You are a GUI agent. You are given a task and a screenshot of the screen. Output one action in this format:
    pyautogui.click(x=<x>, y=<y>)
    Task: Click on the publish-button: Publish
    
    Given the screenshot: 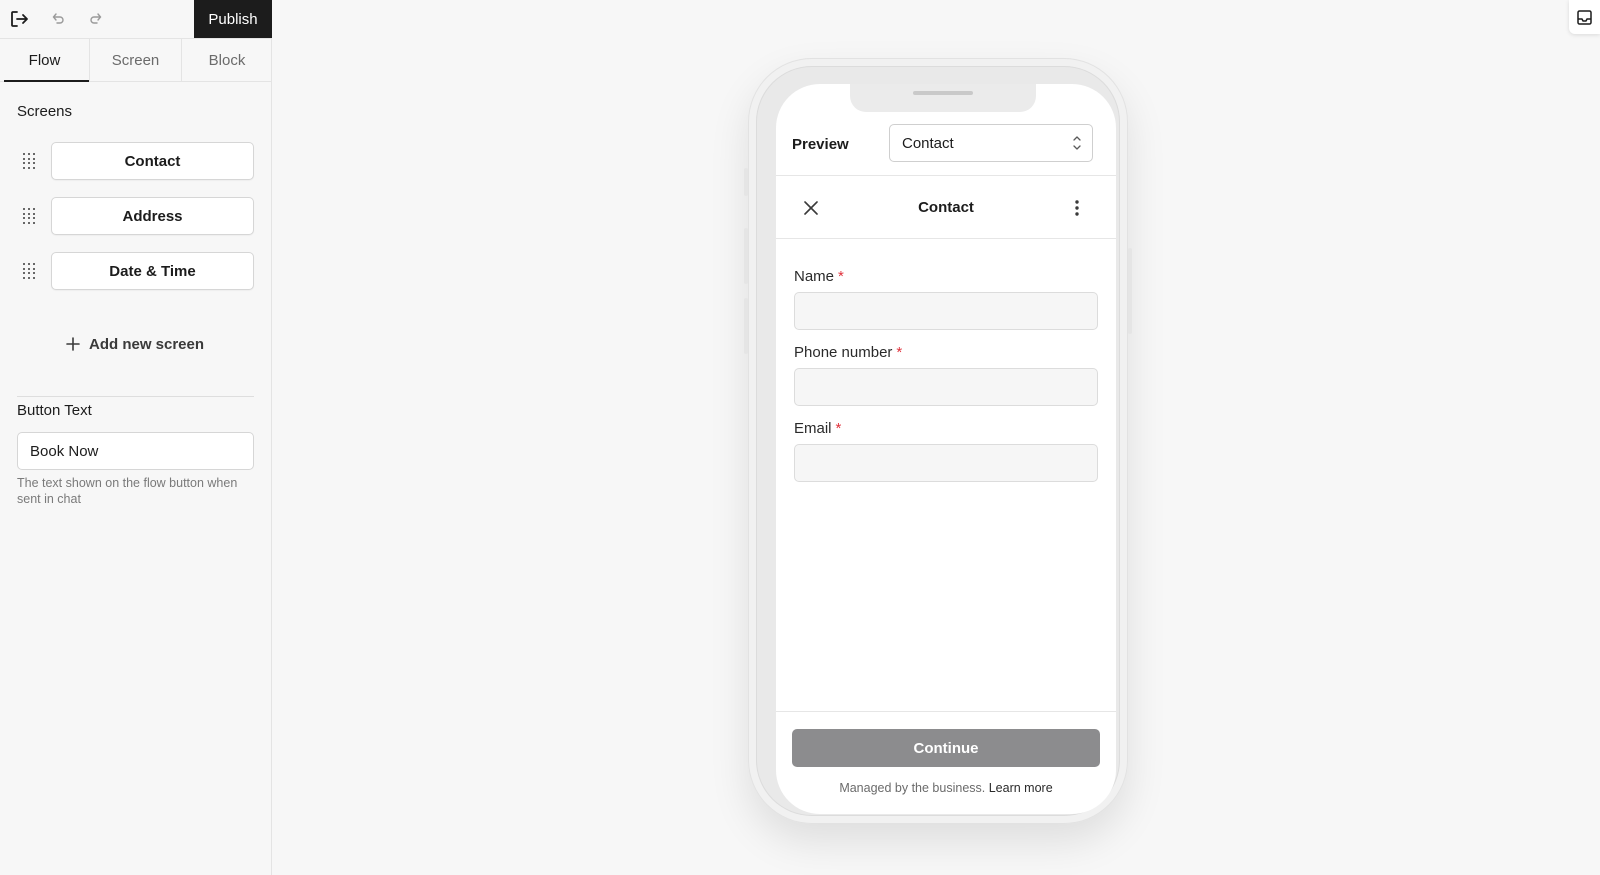 What is the action you would take?
    pyautogui.click(x=233, y=19)
    